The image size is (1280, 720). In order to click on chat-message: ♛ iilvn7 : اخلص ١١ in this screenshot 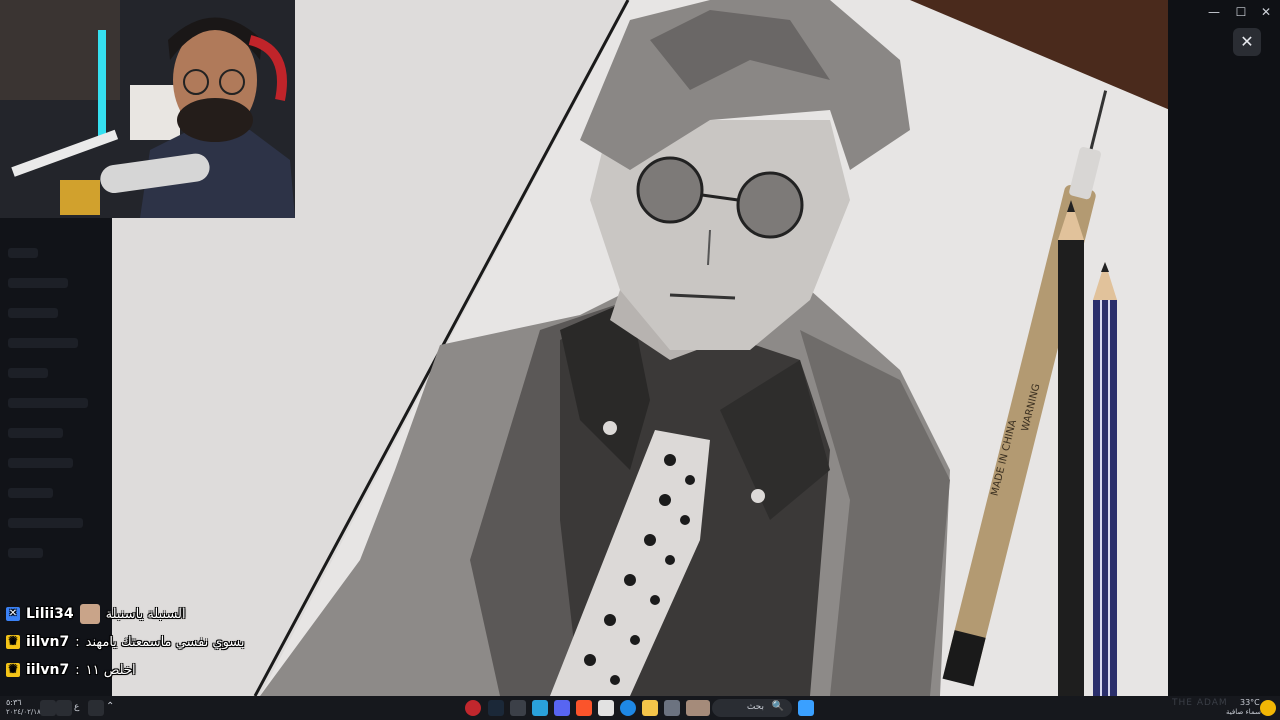, I will do `click(156, 670)`.